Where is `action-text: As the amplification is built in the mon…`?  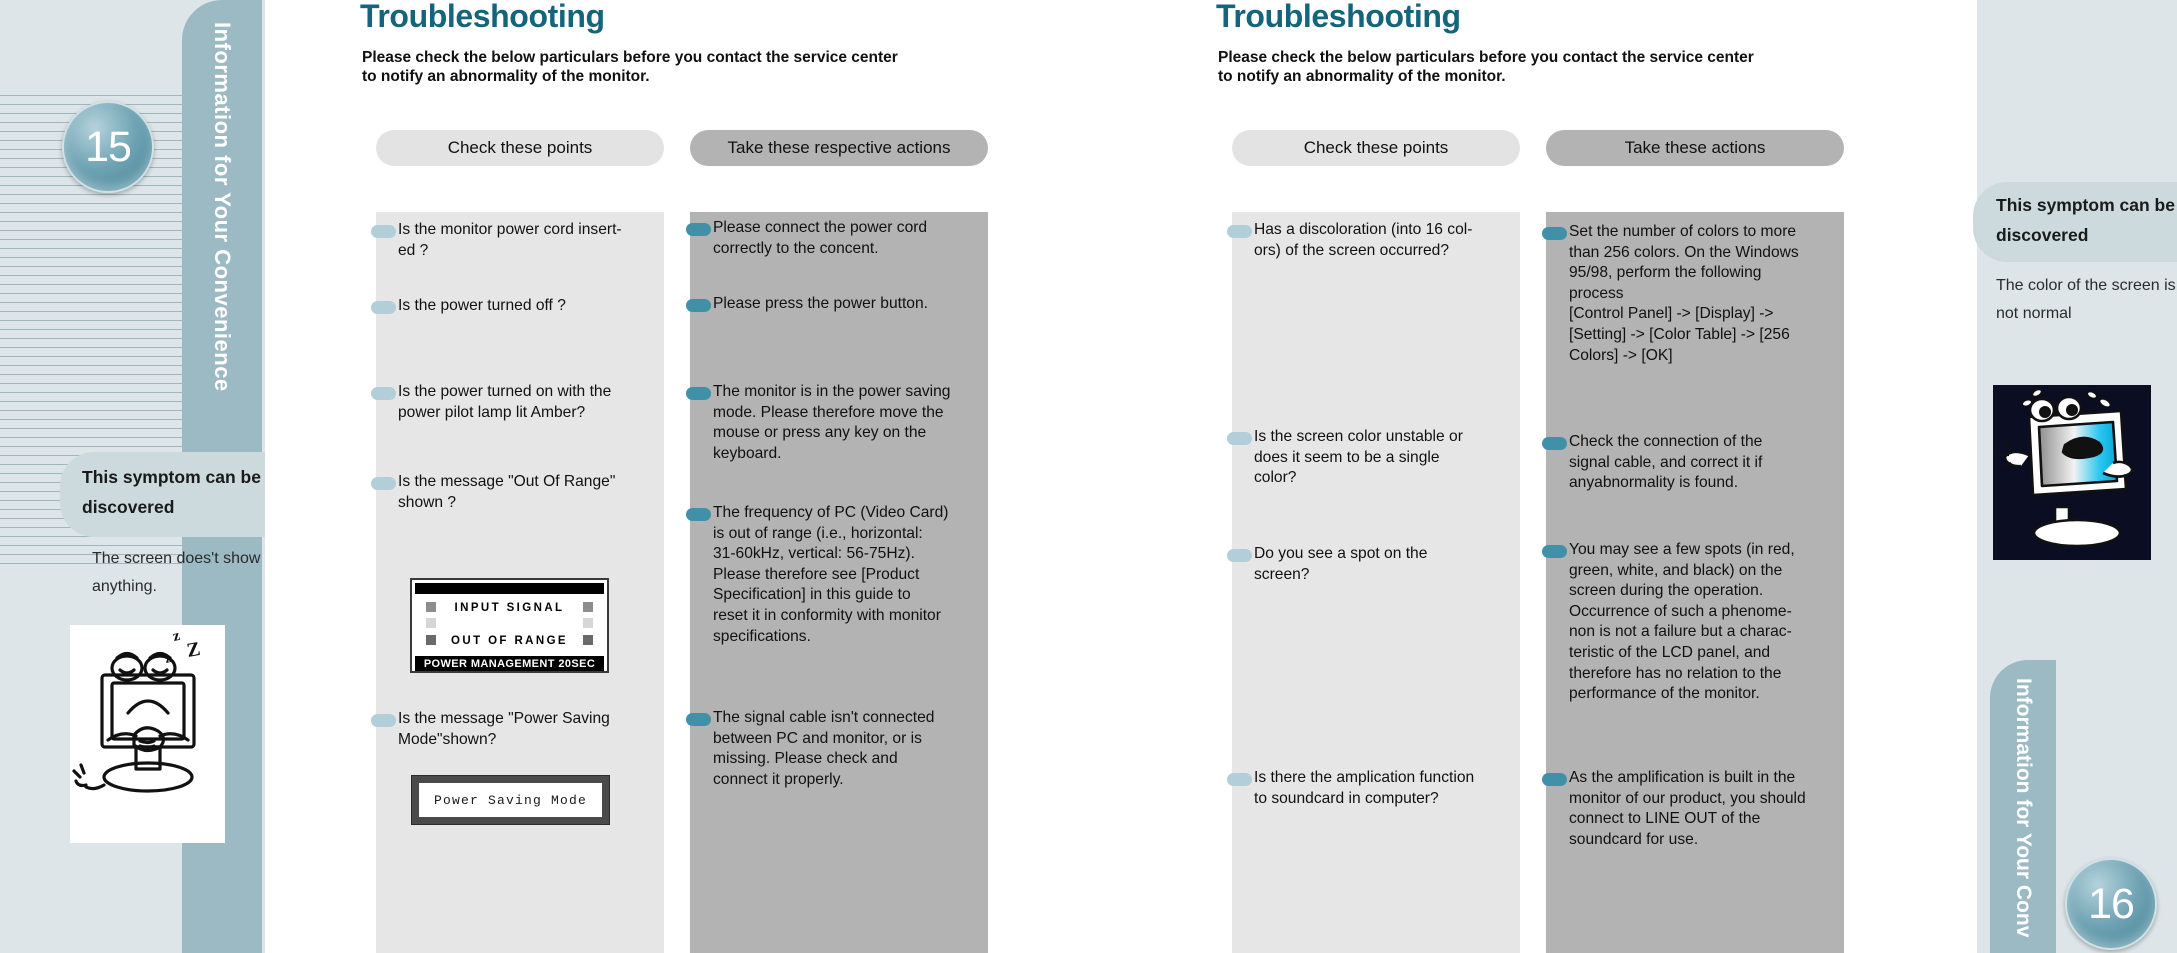
action-text: As the amplification is built in the mon… is located at coordinates (1687, 808).